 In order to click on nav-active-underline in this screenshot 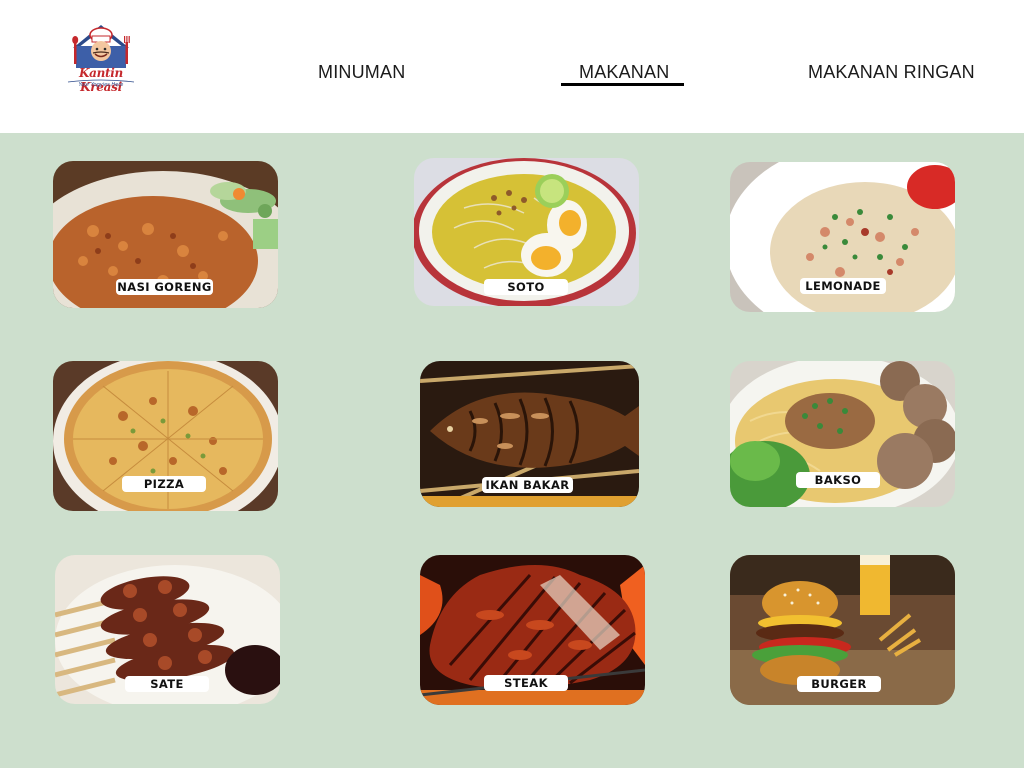, I will do `click(622, 84)`.